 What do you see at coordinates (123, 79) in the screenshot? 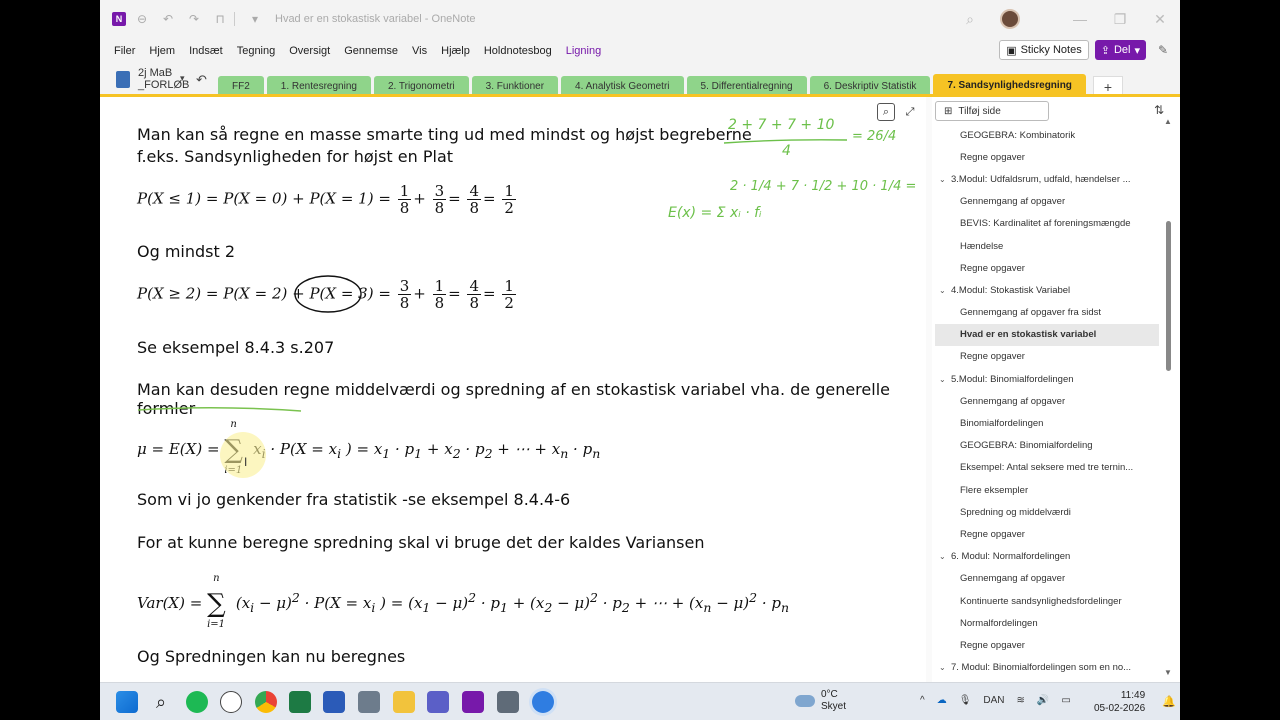
I see `notebook-icon` at bounding box center [123, 79].